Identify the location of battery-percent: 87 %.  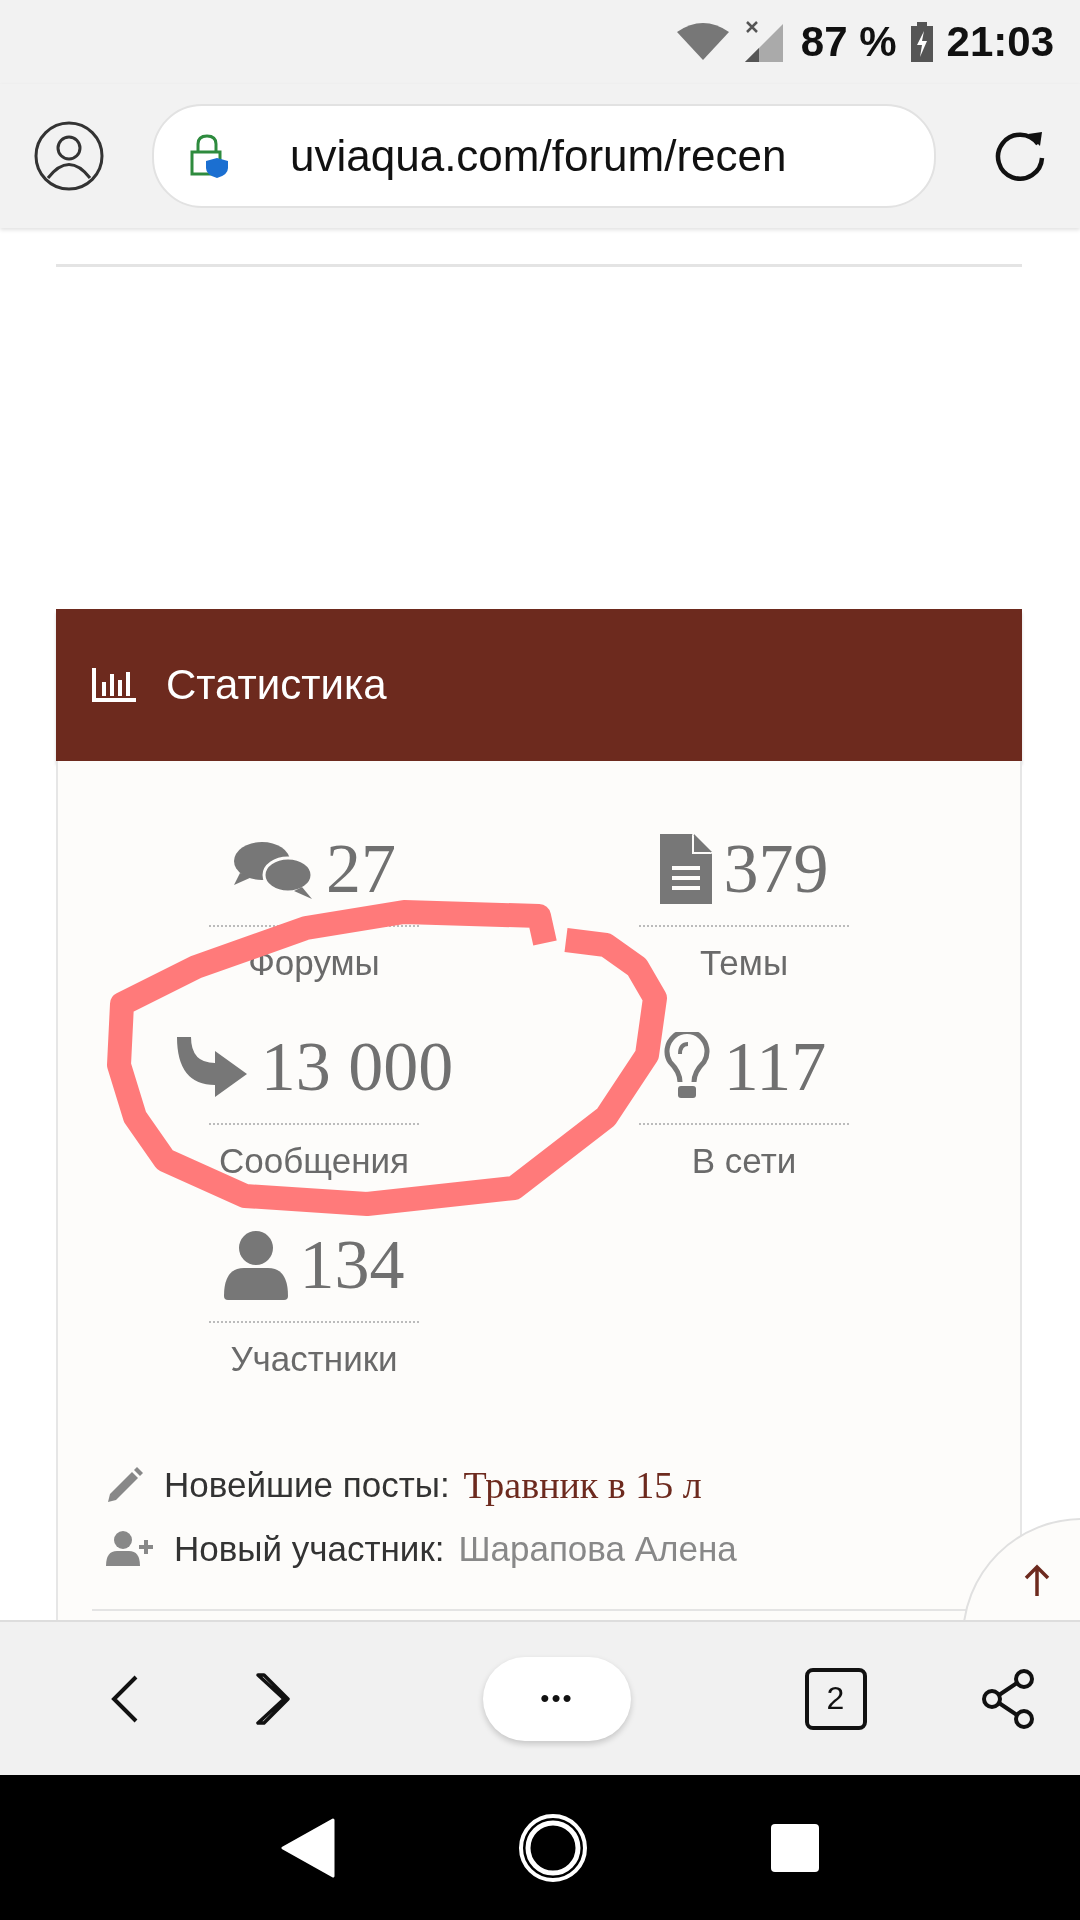
(848, 42).